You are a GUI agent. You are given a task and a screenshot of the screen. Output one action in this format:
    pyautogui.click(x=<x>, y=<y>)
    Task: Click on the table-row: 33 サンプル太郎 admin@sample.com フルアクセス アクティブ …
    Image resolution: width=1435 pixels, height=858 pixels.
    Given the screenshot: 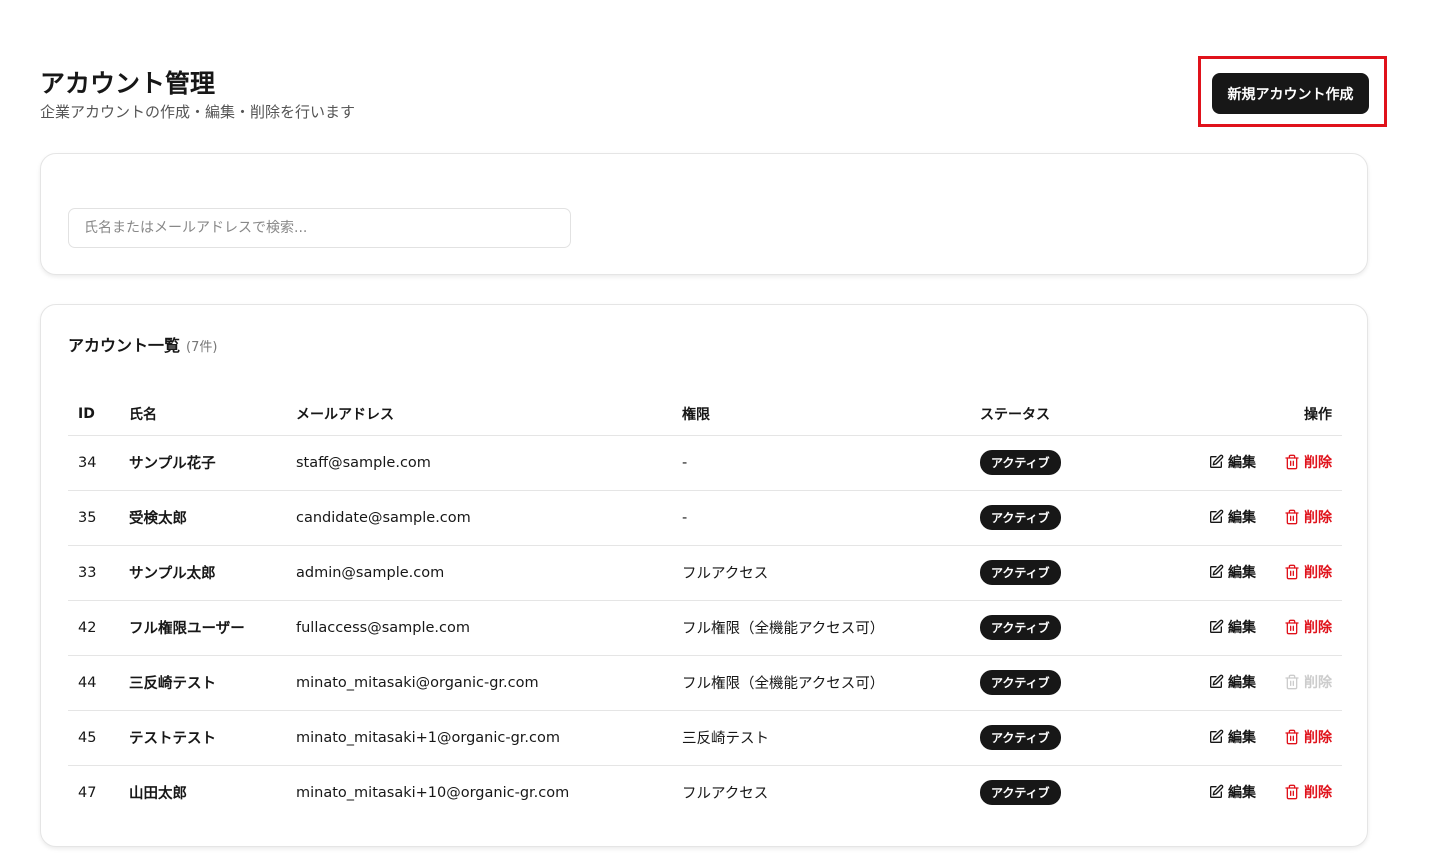 What is the action you would take?
    pyautogui.click(x=705, y=573)
    